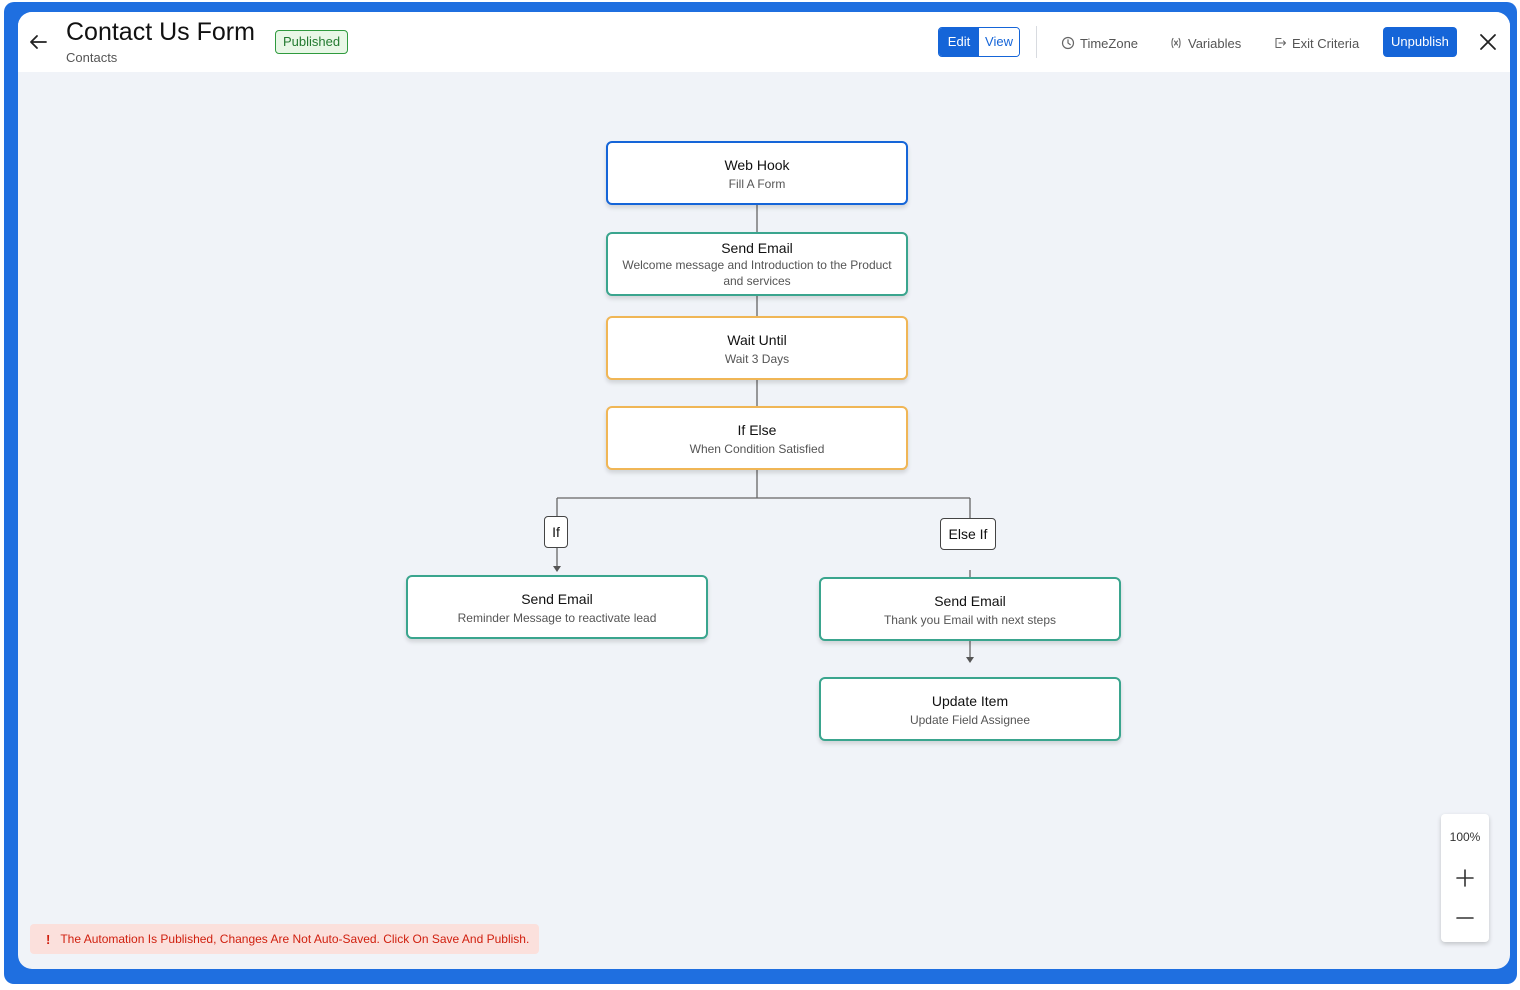  What do you see at coordinates (556, 532) in the screenshot?
I see `if-branch-label: If` at bounding box center [556, 532].